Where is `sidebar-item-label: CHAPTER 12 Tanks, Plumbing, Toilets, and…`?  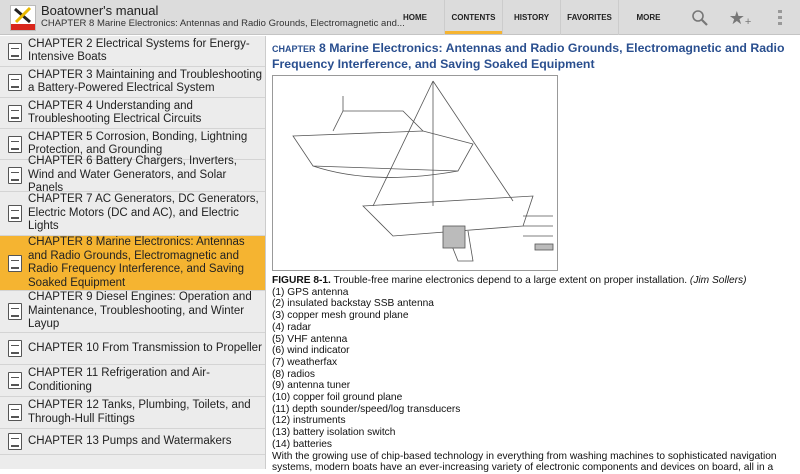
sidebar-item-label: CHAPTER 12 Tanks, Plumbing, Toilets, and… is located at coordinates (139, 412).